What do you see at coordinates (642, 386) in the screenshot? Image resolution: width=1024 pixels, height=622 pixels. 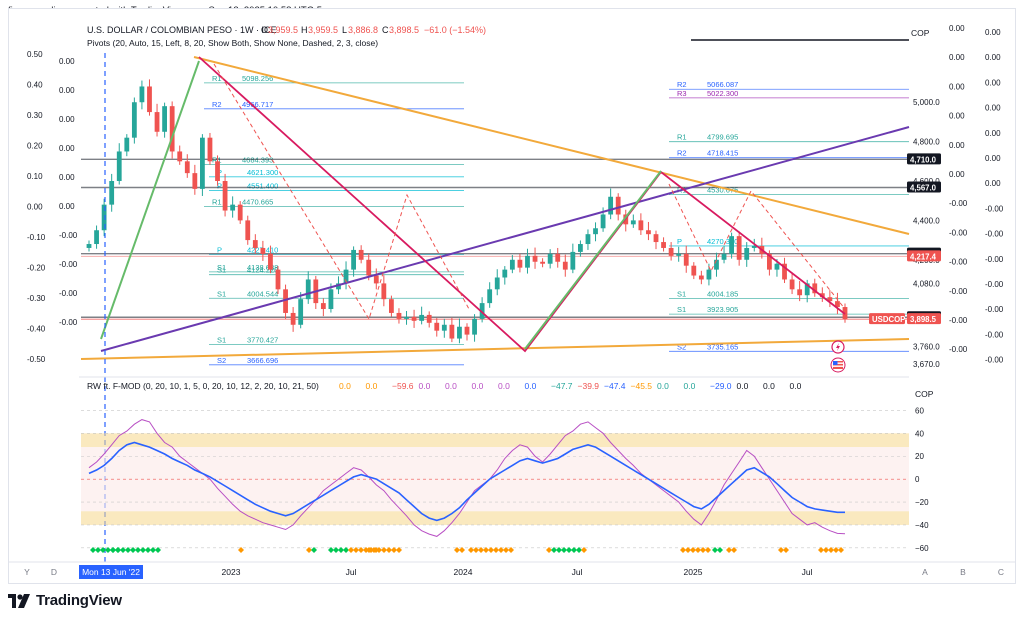 I see `osc-legend-value: −45.5` at bounding box center [642, 386].